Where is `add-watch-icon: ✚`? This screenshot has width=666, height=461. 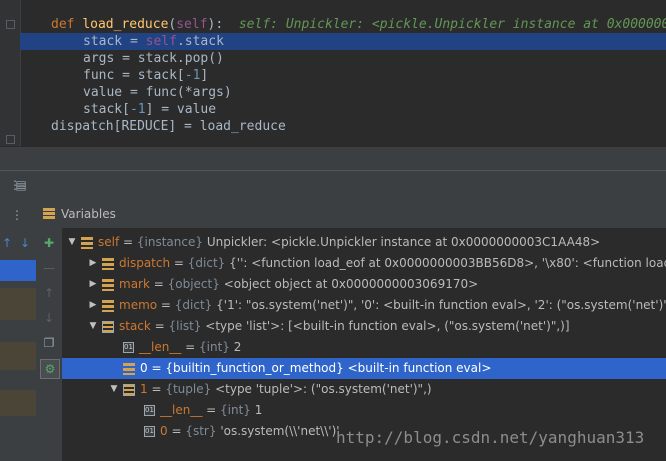 add-watch-icon: ✚ is located at coordinates (49, 243).